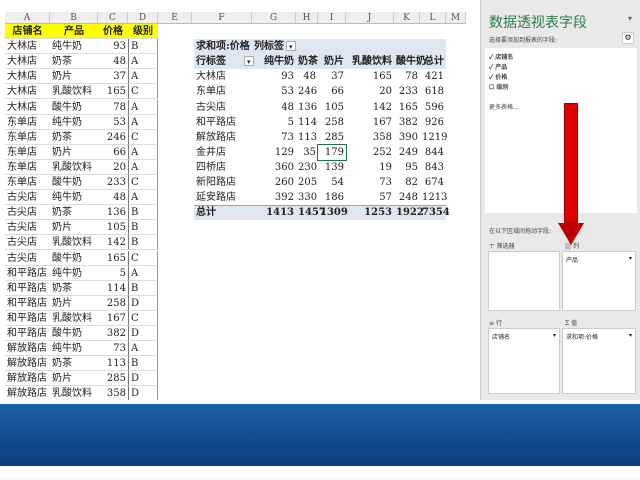 This screenshot has width=640, height=480. I want to click on pivot-value-cell: 392, so click(274, 197).